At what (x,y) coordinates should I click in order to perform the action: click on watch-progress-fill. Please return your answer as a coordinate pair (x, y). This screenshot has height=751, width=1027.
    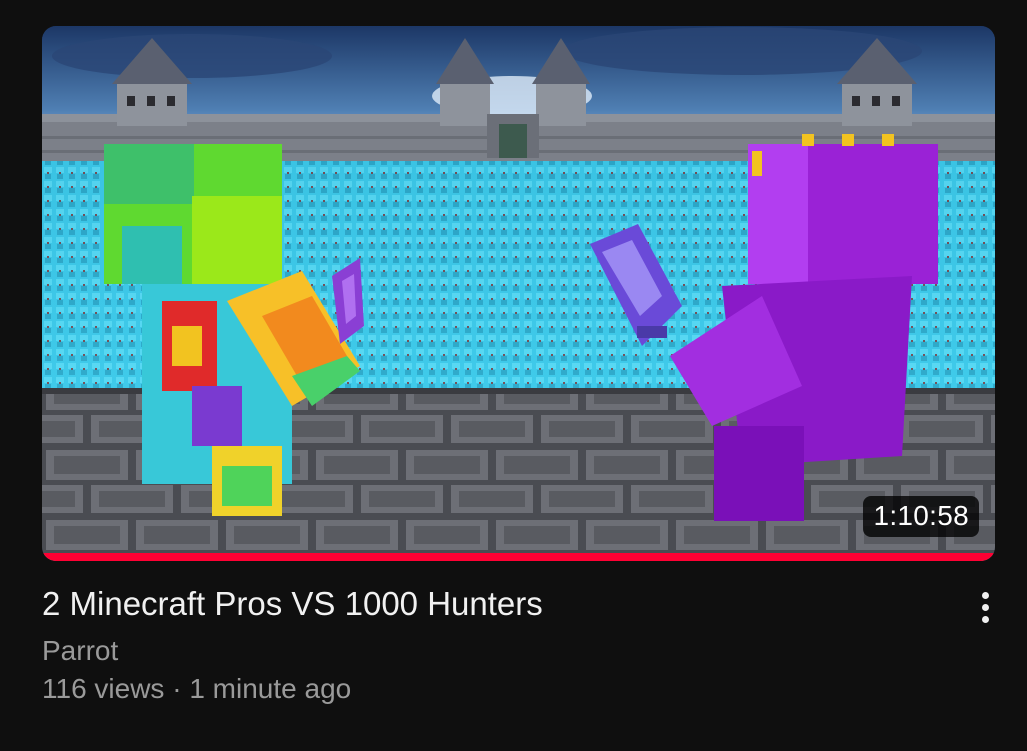
    Looking at the image, I should click on (518, 557).